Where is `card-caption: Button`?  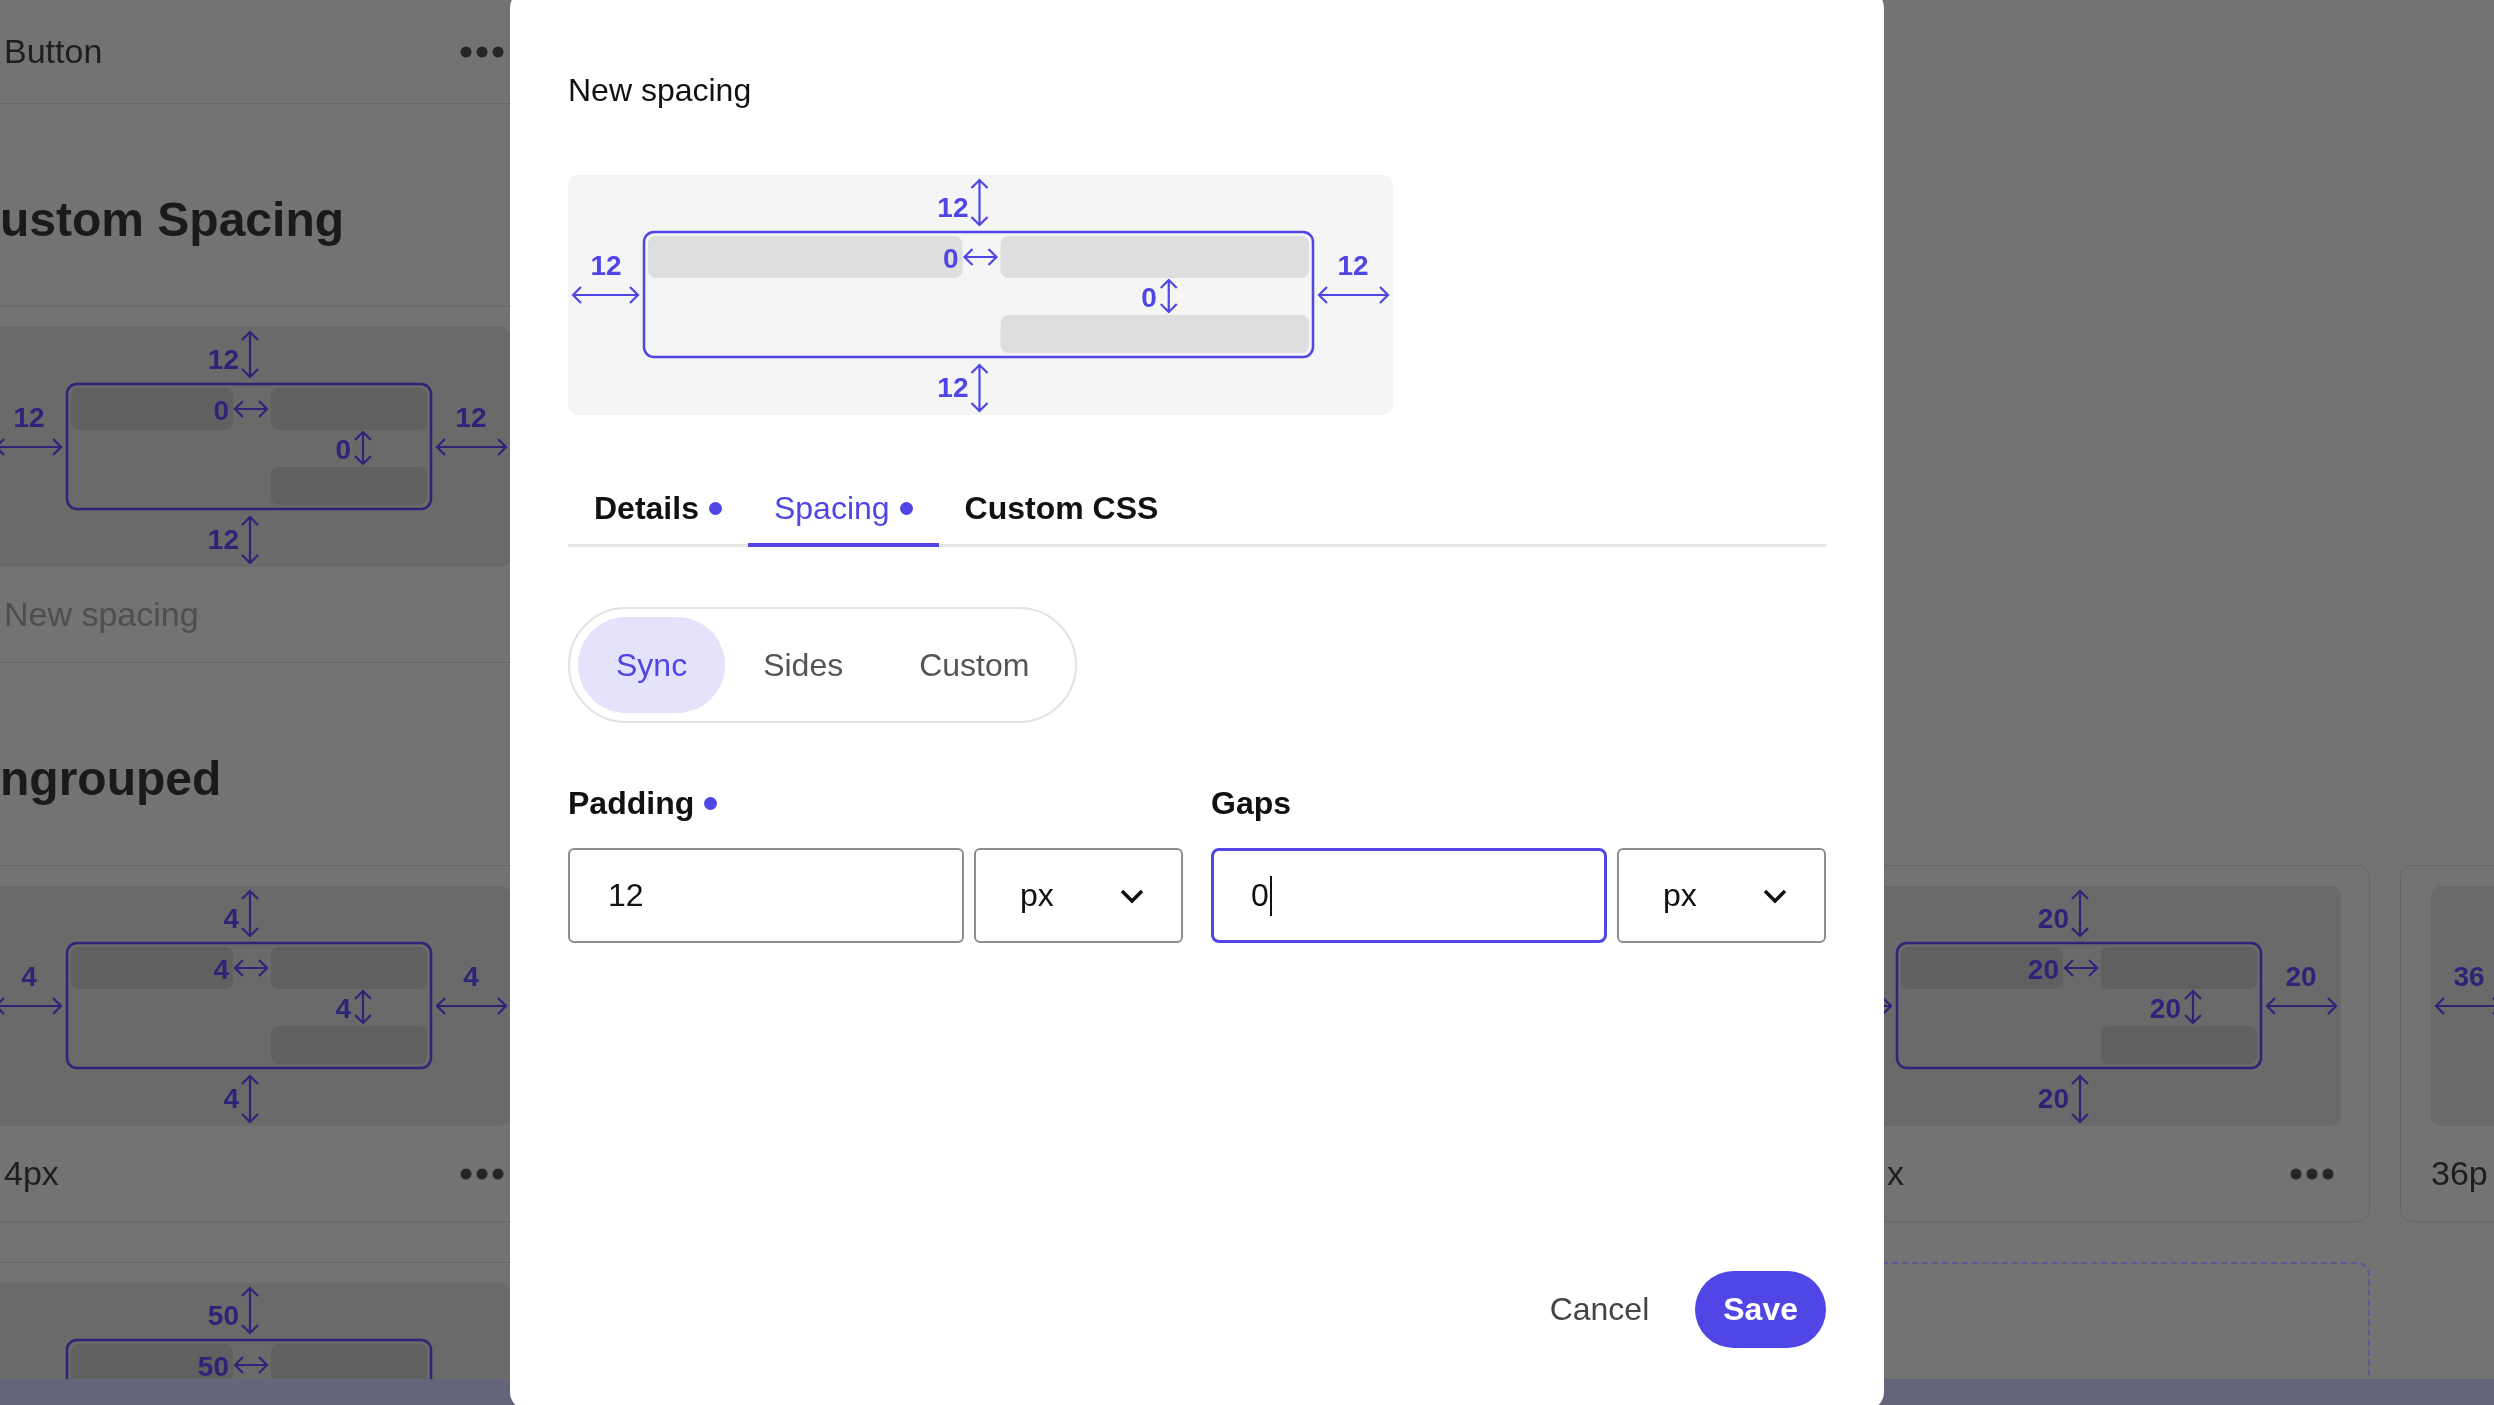 card-caption: Button is located at coordinates (53, 51).